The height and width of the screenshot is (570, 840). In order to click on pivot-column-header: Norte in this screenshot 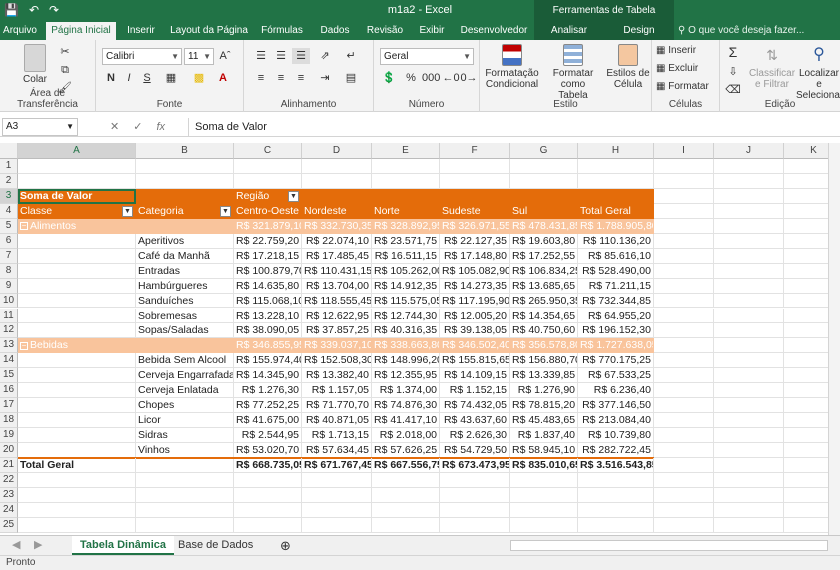, I will do `click(406, 211)`.